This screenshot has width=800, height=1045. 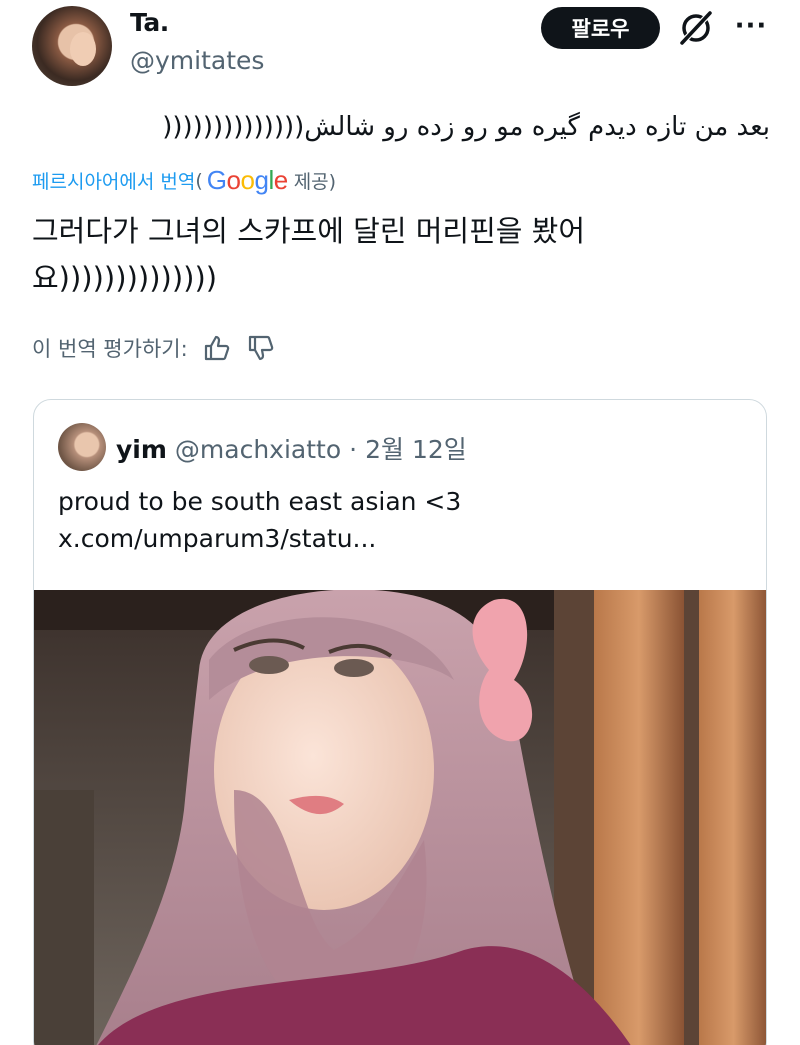 What do you see at coordinates (309, 254) in the screenshot?
I see `tweet-translated-text: 그러다가 그녀의 스카프에 달린 머리핀을 봤어요))))))))))))))` at bounding box center [309, 254].